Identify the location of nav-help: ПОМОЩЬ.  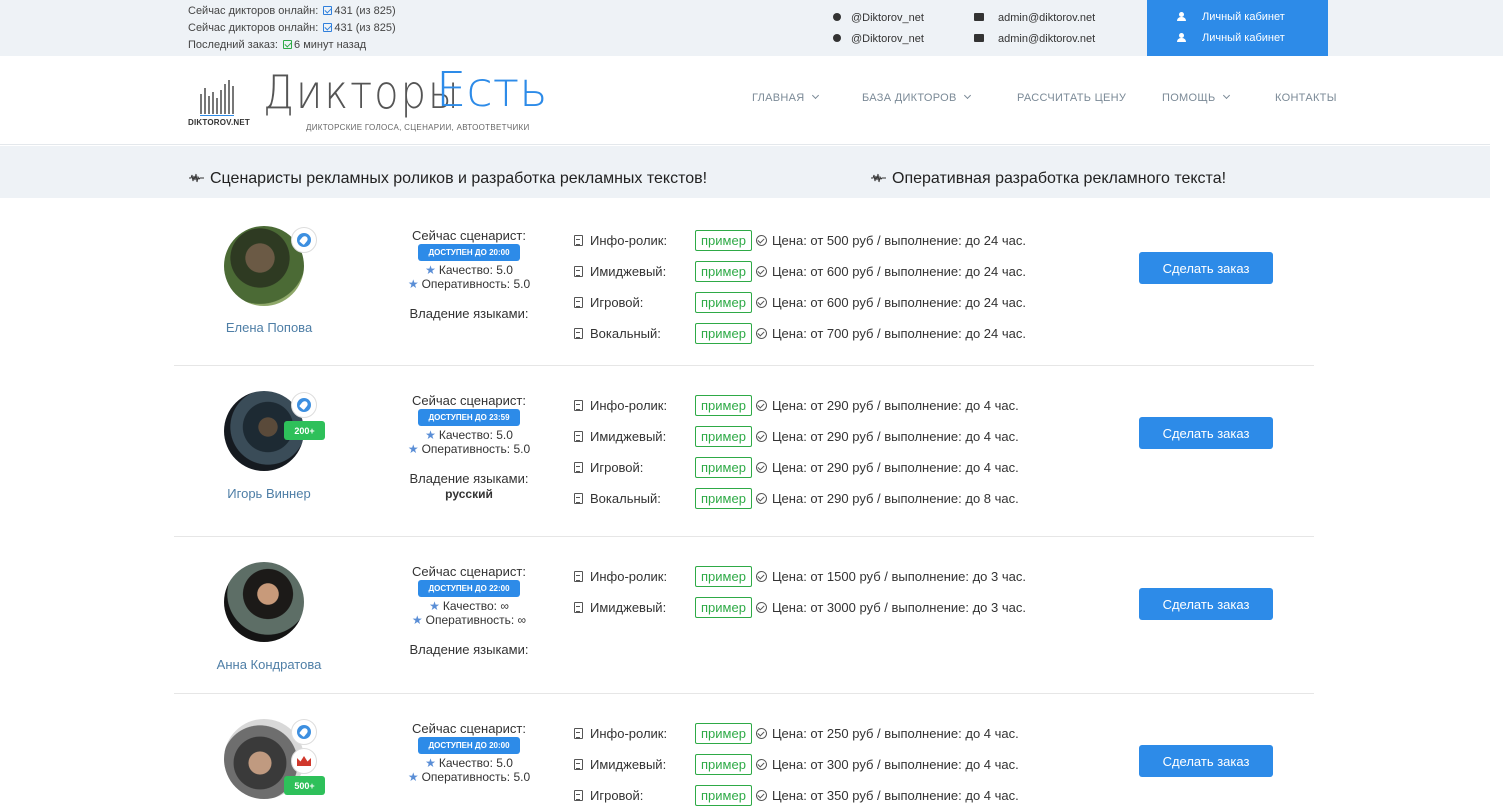
(1196, 97).